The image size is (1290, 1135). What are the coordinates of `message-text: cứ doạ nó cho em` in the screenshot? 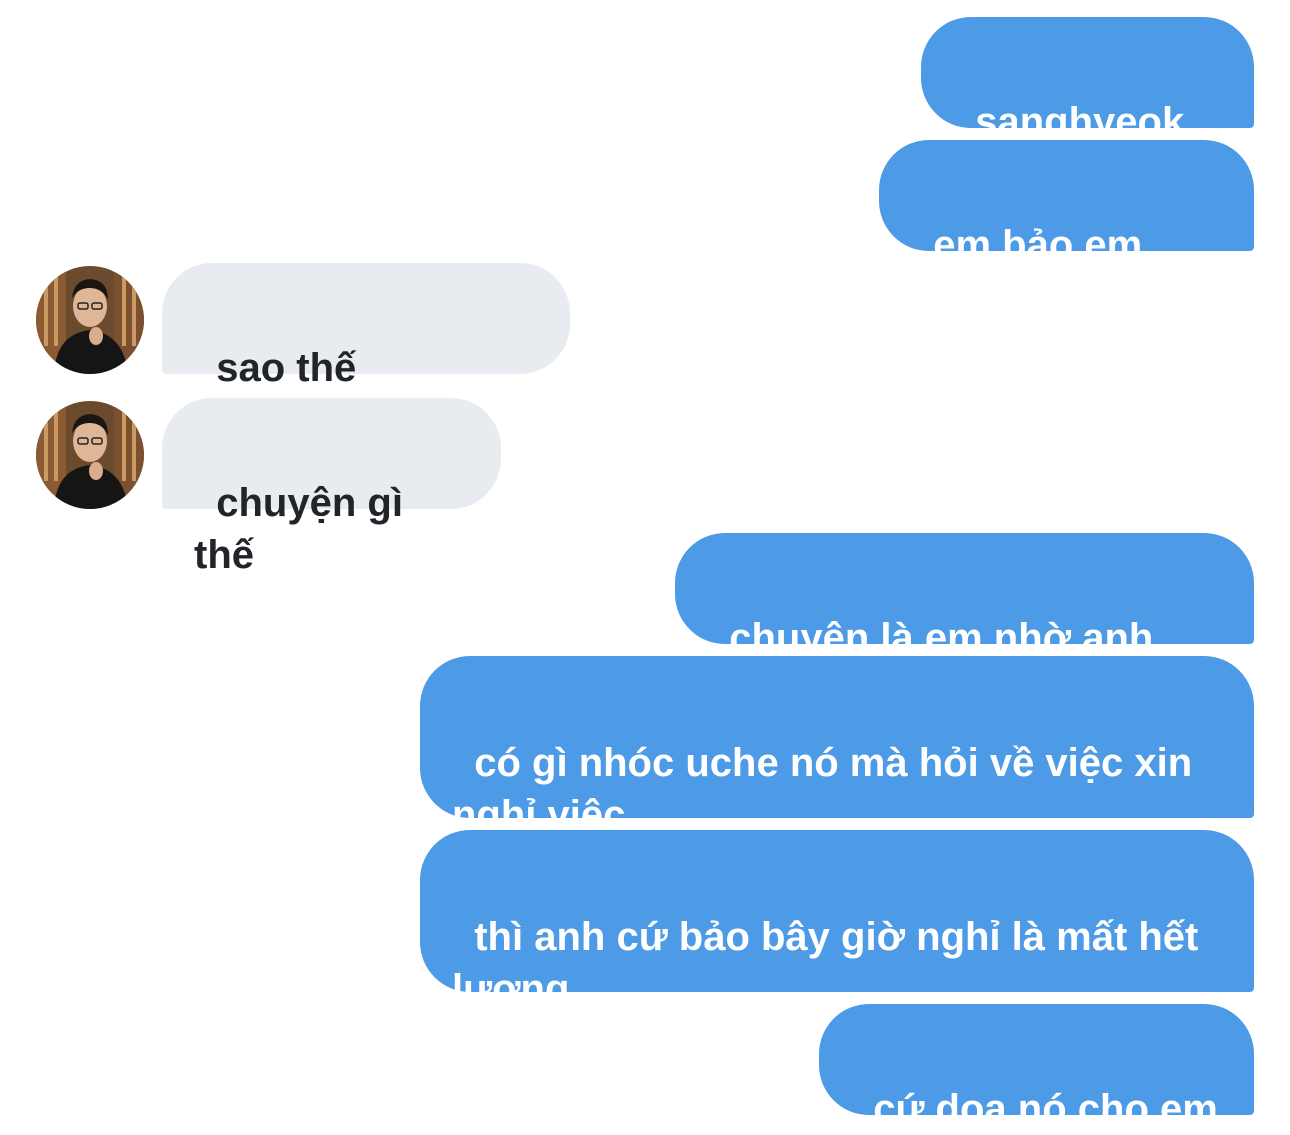 It's located at (1045, 1109).